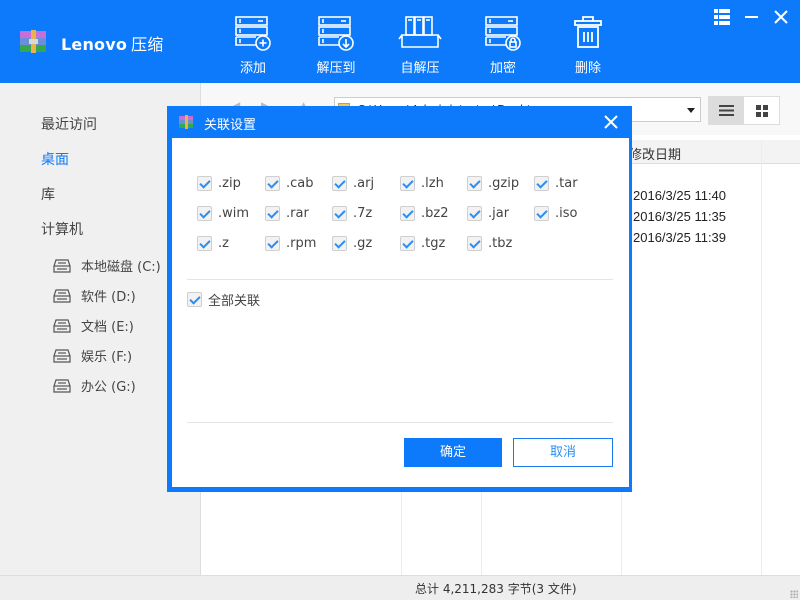  I want to click on status-summary: 总计 4,211,283 字节(3 文件), so click(496, 589).